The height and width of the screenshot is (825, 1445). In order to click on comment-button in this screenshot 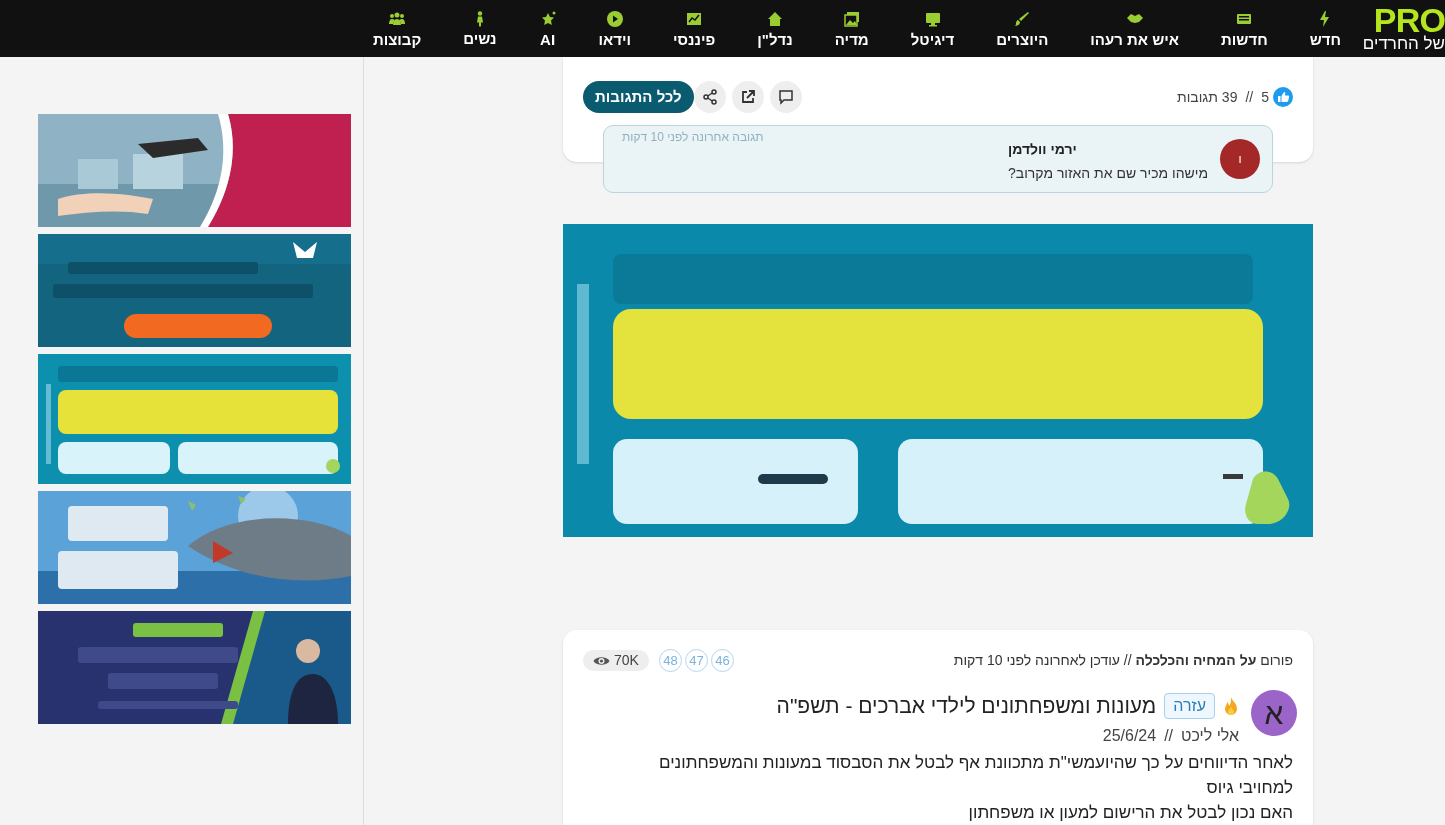, I will do `click(785, 97)`.